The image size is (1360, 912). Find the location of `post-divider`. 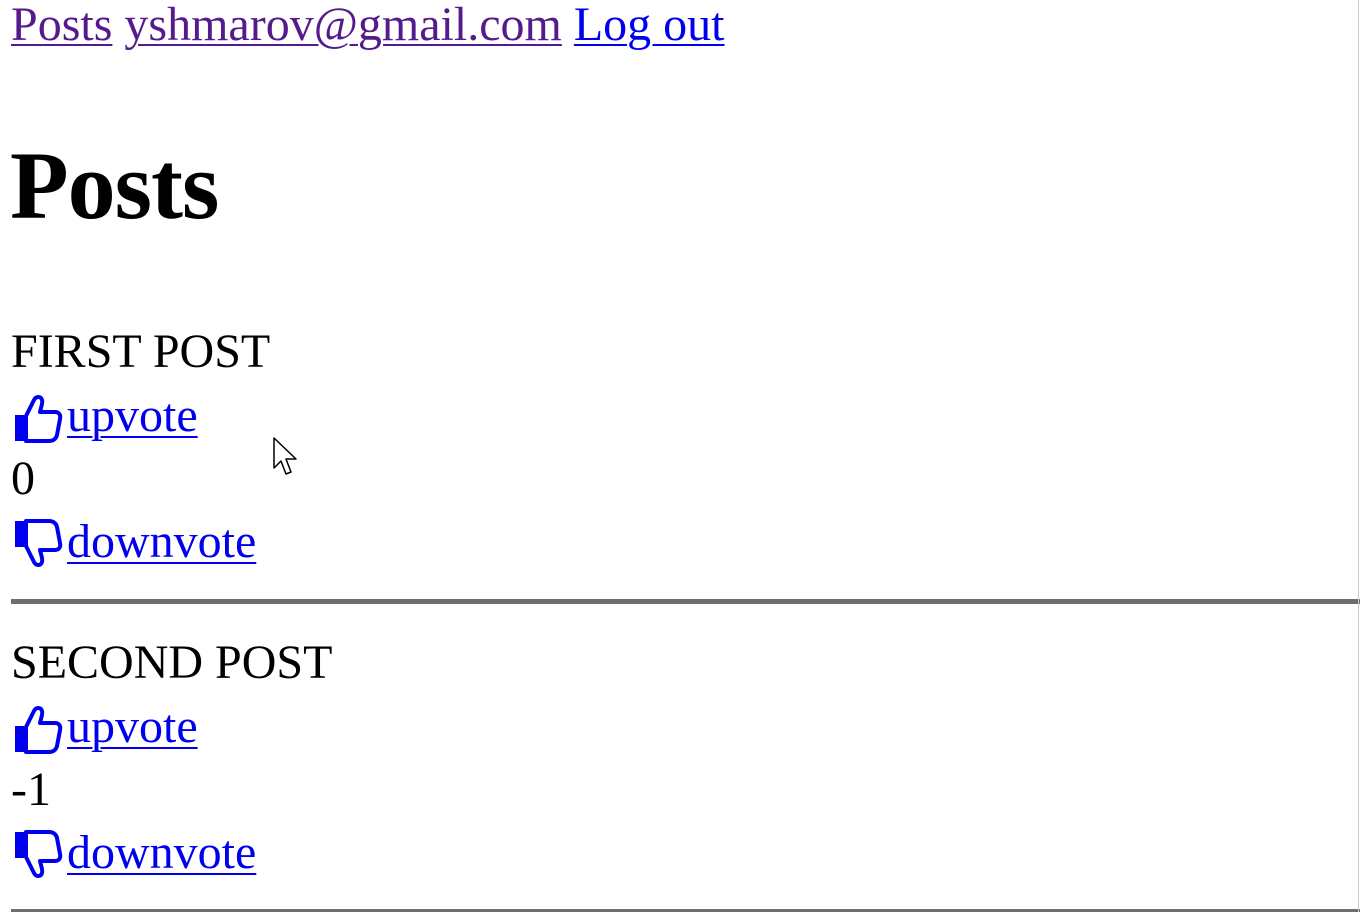

post-divider is located at coordinates (685, 601).